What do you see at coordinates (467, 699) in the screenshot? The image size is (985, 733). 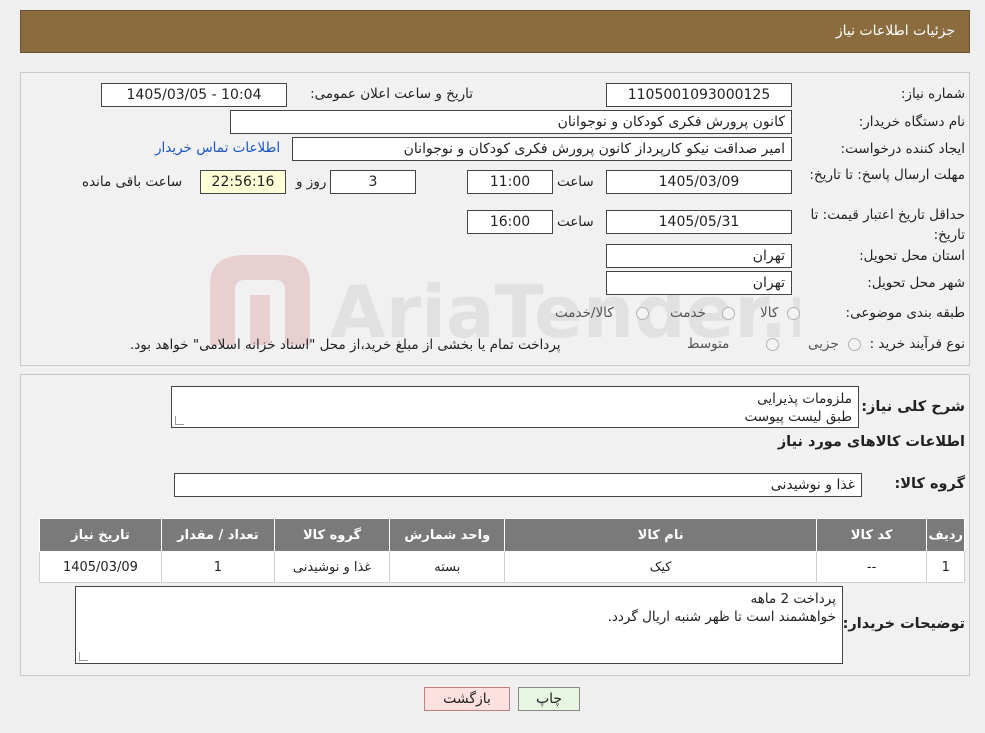 I see `back-button: بازگشت` at bounding box center [467, 699].